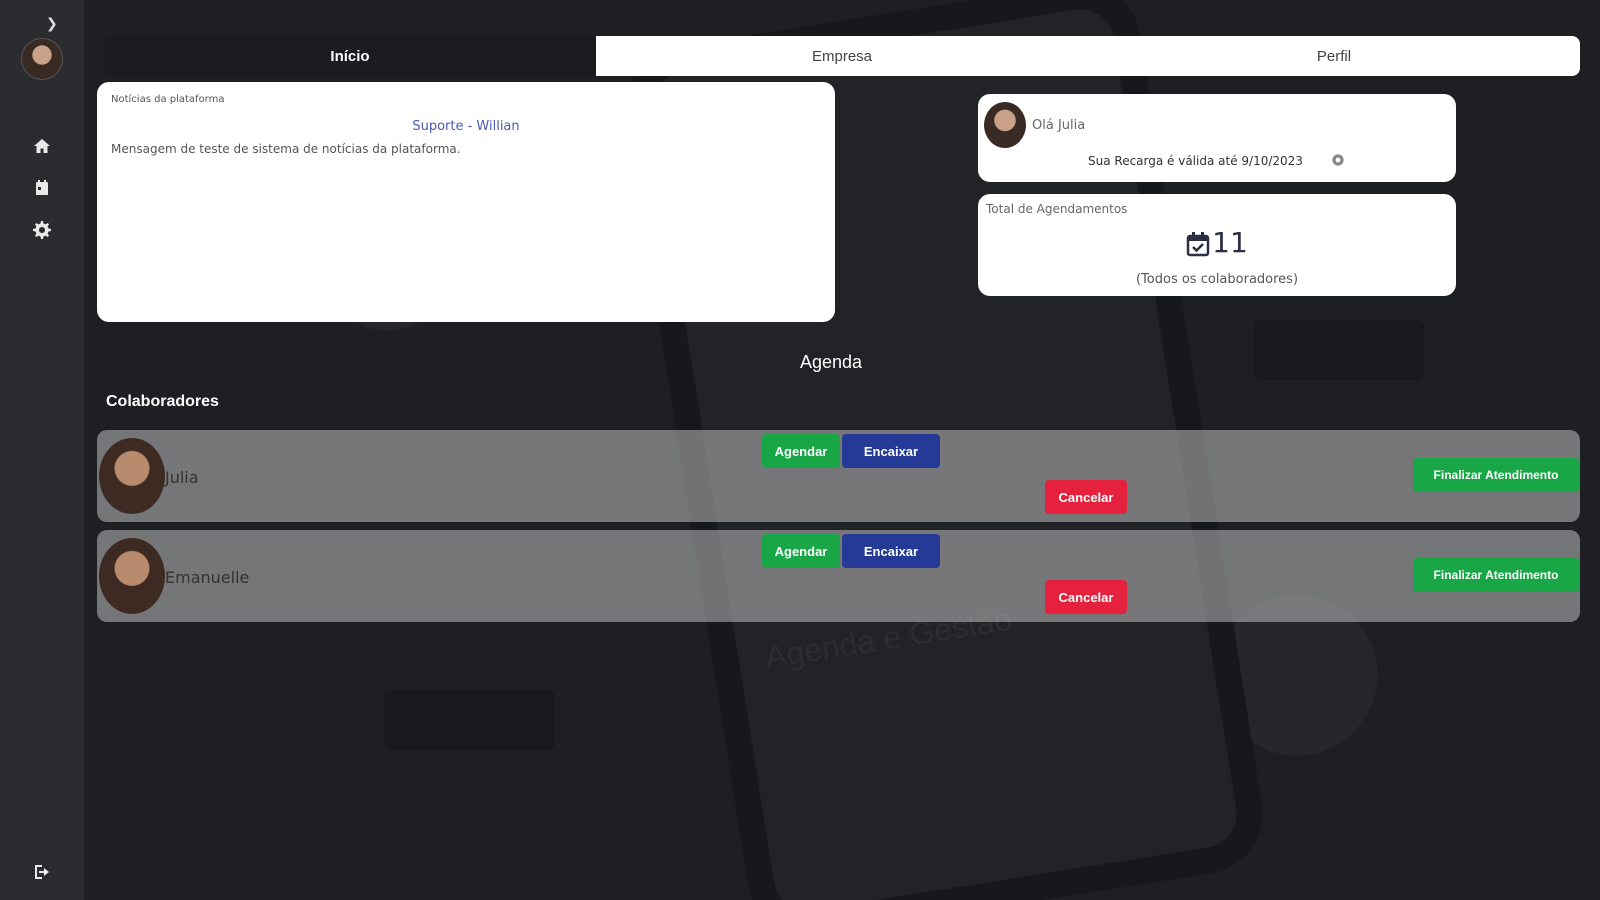  Describe the element at coordinates (350, 56) in the screenshot. I see `tab-inicio: Início` at that location.